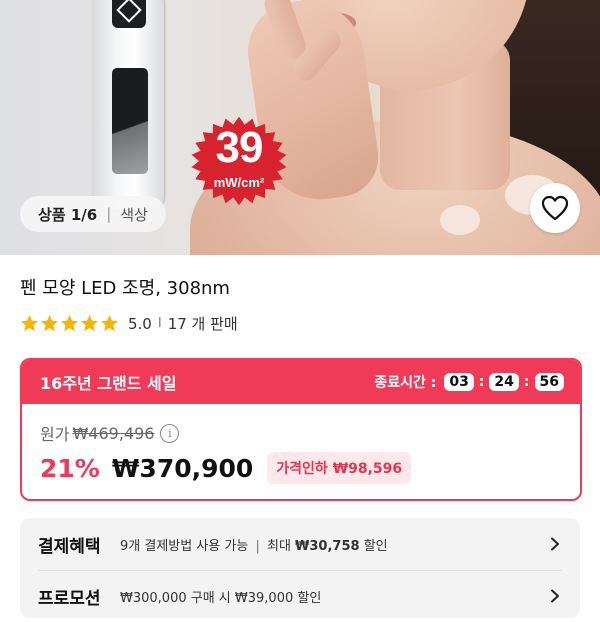 This screenshot has width=600, height=622. I want to click on original-price: ₩469,496, so click(113, 433).